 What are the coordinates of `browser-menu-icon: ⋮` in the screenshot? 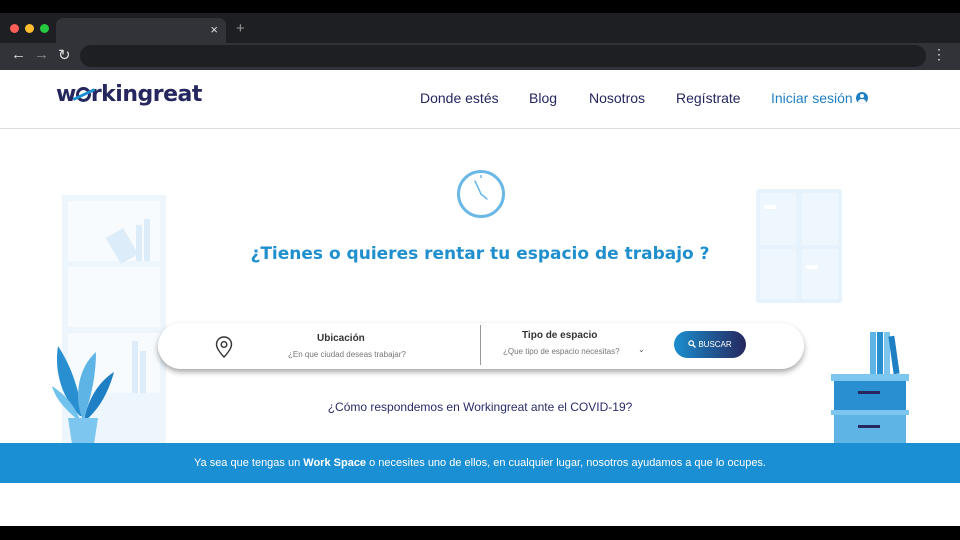 It's located at (939, 54).